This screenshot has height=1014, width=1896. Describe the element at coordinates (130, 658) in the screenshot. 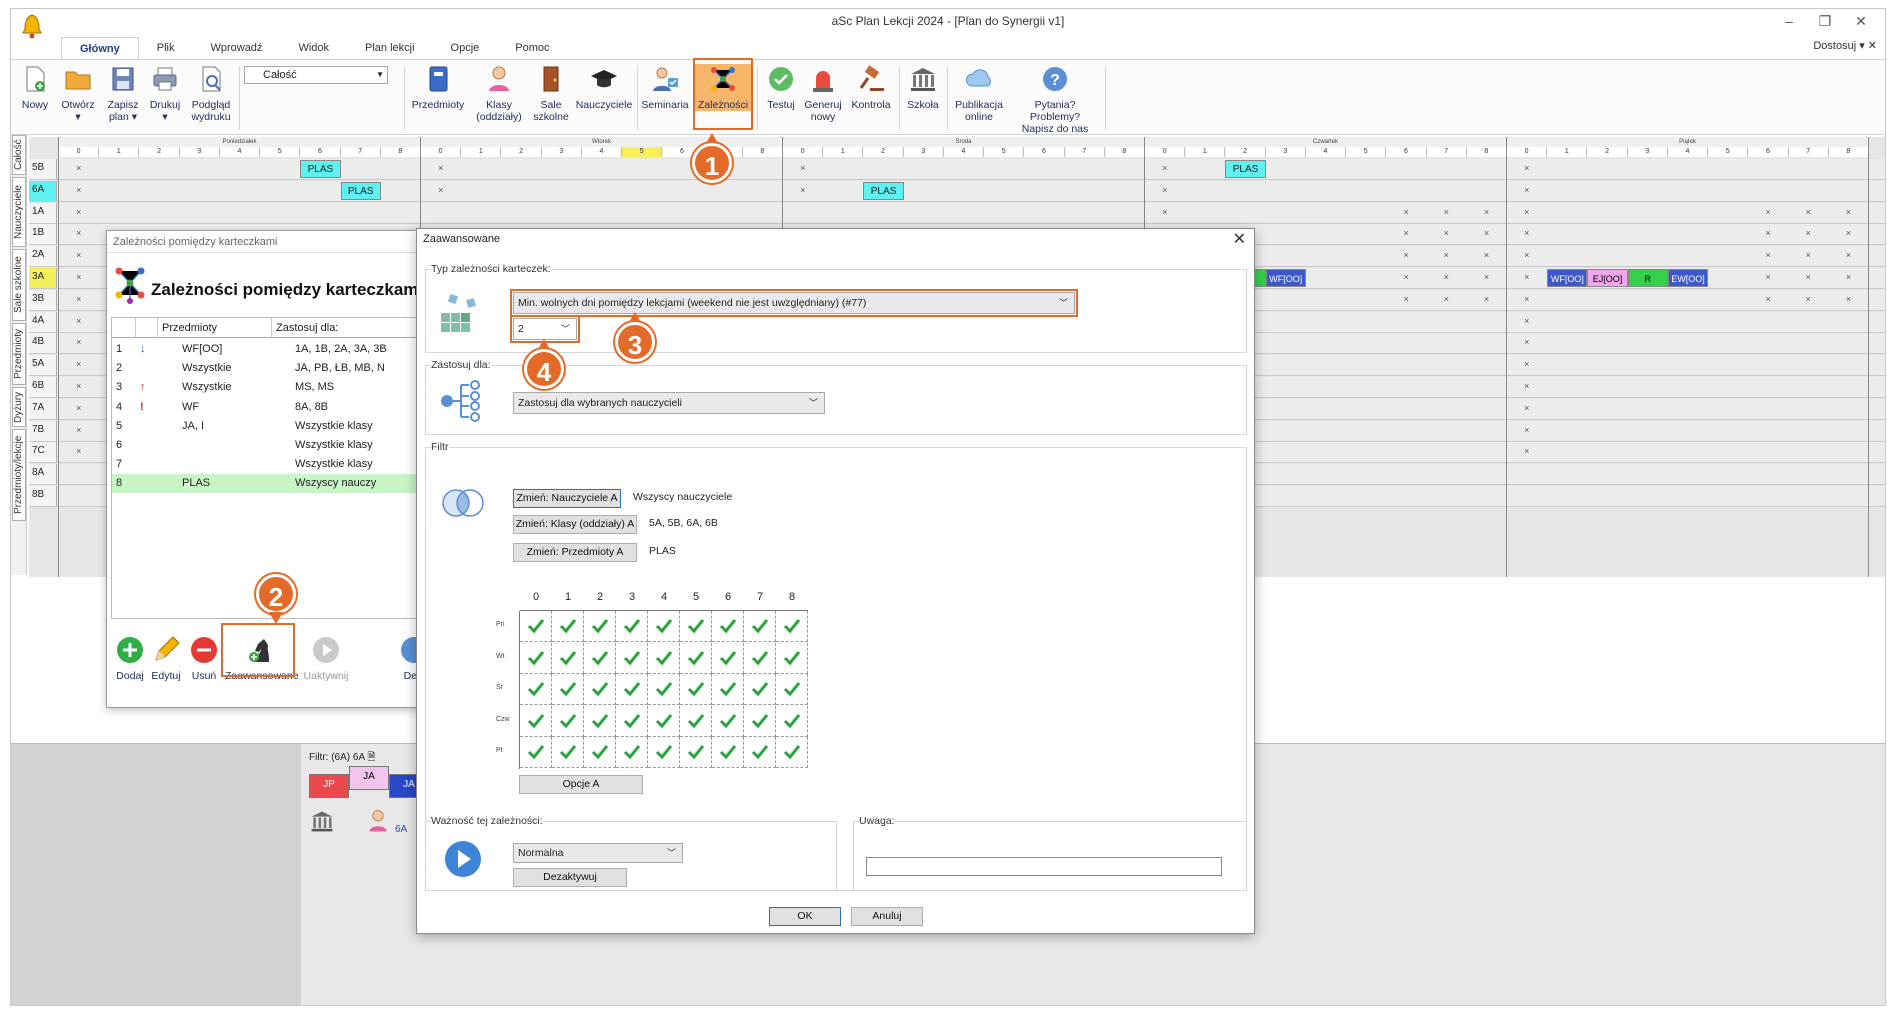

I see `add-button: Dodaj` at that location.